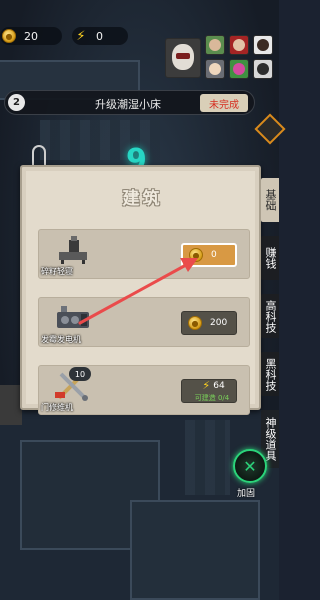 Image resolution: width=320 pixels, height=600 pixels. I want to click on main-character-avatar, so click(183, 58).